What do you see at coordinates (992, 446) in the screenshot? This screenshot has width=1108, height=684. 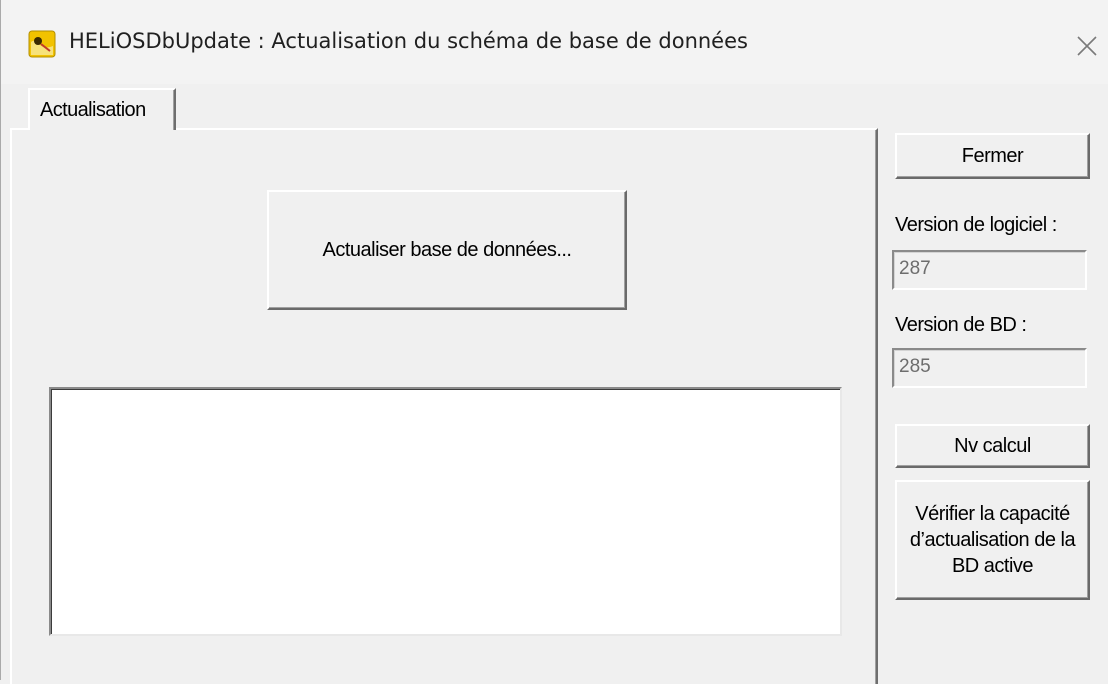 I see `new-calculation-button: Nv calcul` at bounding box center [992, 446].